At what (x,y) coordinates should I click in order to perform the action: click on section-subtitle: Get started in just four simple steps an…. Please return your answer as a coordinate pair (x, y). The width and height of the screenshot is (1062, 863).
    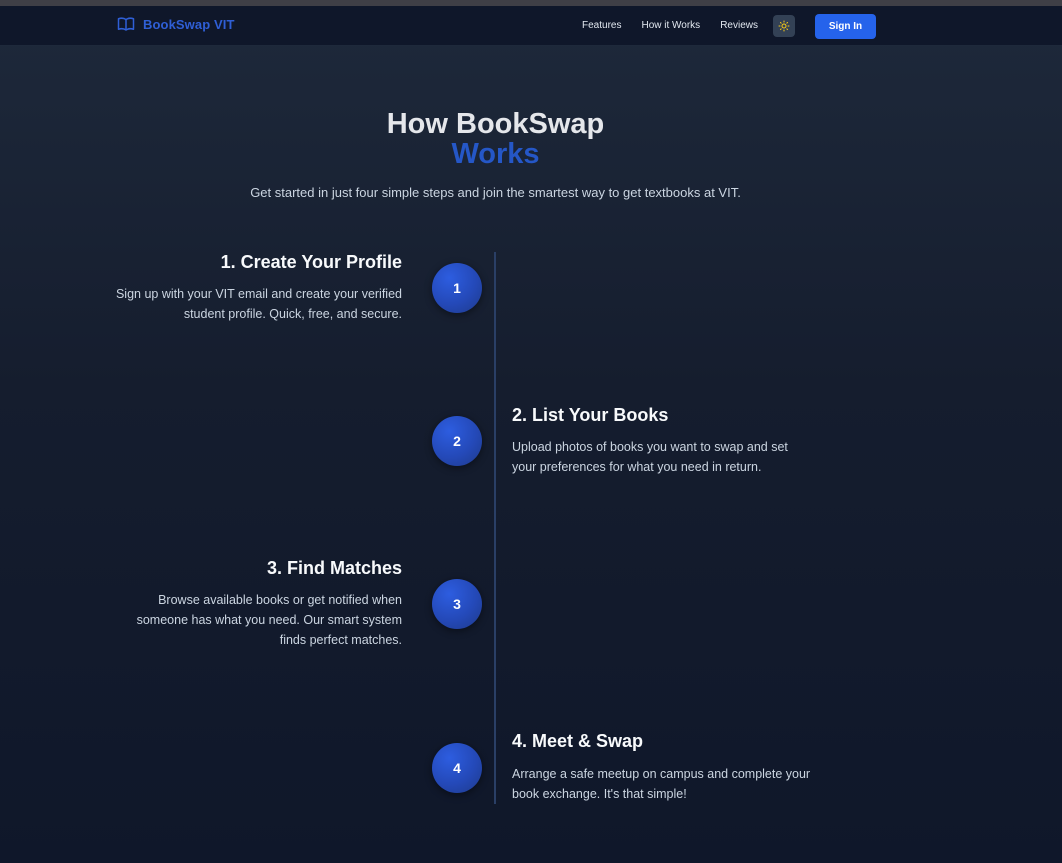
    Looking at the image, I should click on (495, 192).